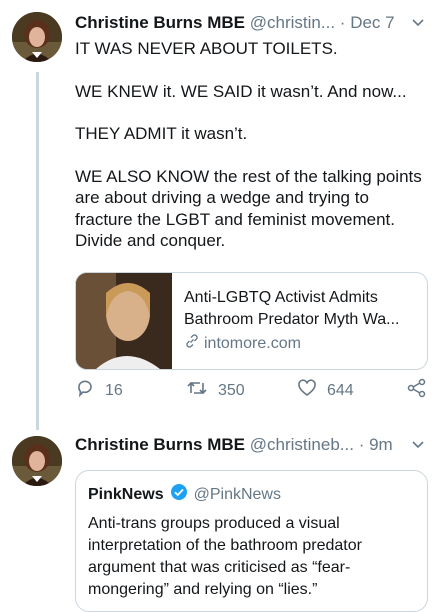 The width and height of the screenshot is (439, 612). What do you see at coordinates (99, 390) in the screenshot?
I see `reply-button: 16` at bounding box center [99, 390].